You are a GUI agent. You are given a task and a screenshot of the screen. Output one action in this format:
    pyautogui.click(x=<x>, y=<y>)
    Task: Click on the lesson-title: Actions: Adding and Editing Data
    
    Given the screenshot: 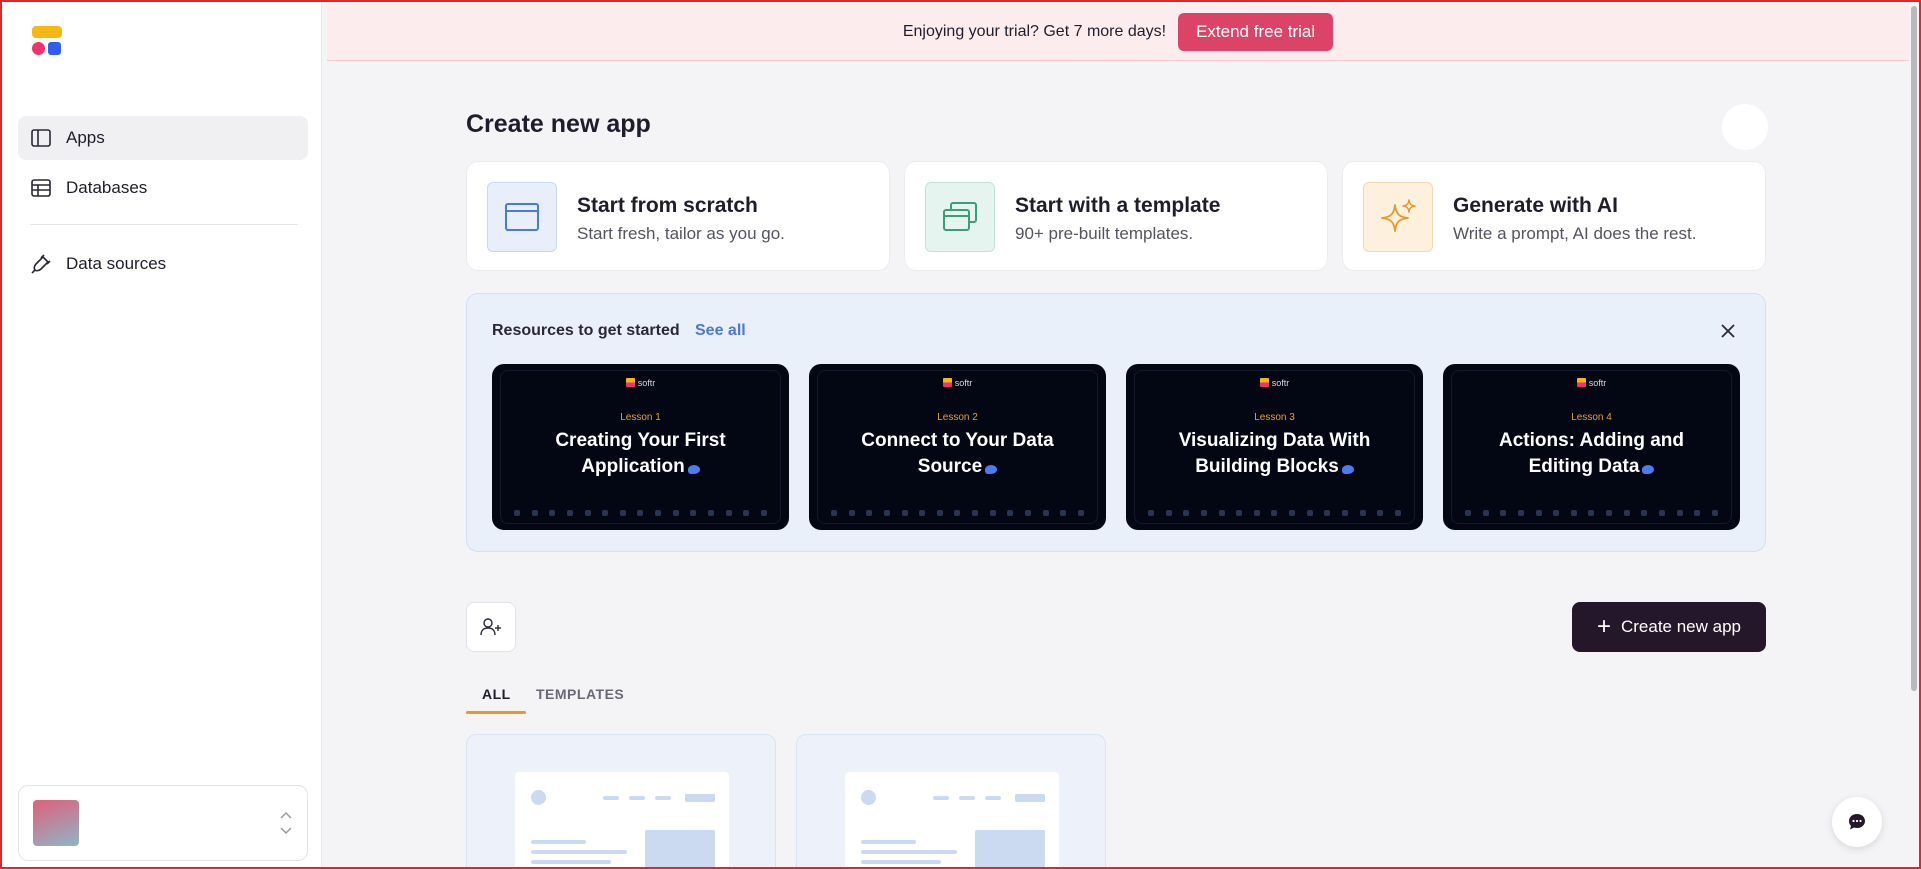 What is the action you would take?
    pyautogui.click(x=1591, y=453)
    